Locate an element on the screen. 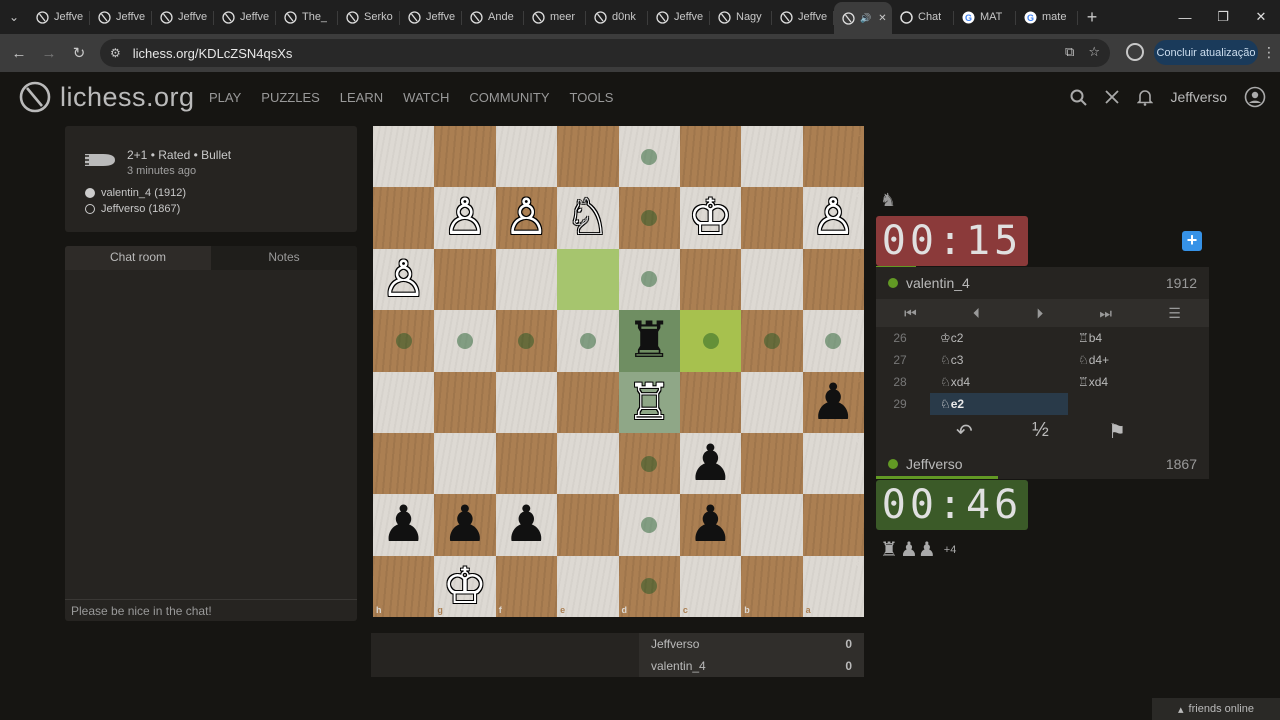 This screenshot has width=1280, height=720. black-player-link: Jeffverso (1867) is located at coordinates (132, 209).